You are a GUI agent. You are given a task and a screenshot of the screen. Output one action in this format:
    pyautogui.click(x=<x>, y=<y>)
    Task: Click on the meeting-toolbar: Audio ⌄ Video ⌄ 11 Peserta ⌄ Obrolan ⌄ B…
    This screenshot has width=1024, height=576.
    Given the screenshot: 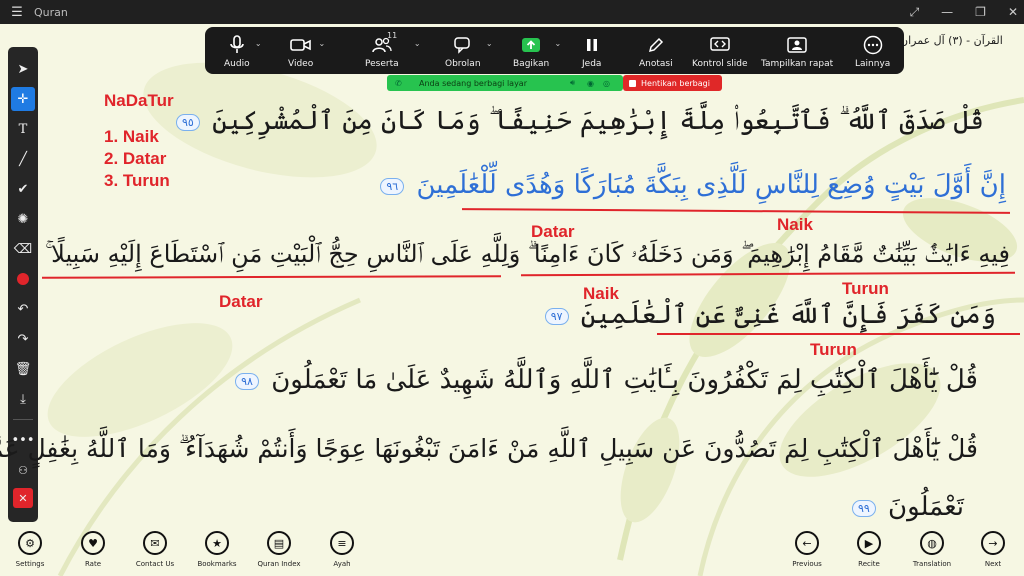 What is the action you would take?
    pyautogui.click(x=554, y=50)
    